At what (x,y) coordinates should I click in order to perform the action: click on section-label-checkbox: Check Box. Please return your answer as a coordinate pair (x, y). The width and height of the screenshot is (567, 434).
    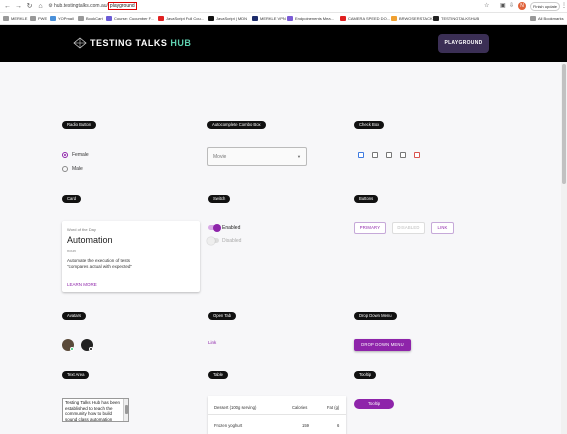
    Looking at the image, I should click on (369, 125).